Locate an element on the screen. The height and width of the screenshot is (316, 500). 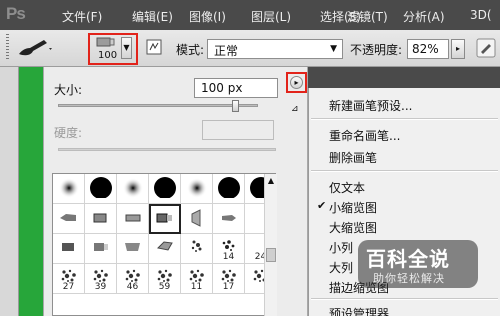
watermark-title: 百科全说 is located at coordinates (408, 259).